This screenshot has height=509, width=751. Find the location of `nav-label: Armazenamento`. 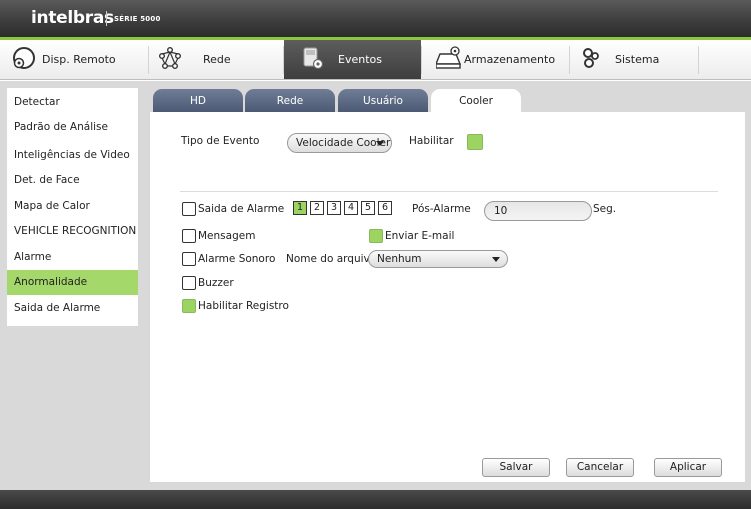

nav-label: Armazenamento is located at coordinates (510, 59).